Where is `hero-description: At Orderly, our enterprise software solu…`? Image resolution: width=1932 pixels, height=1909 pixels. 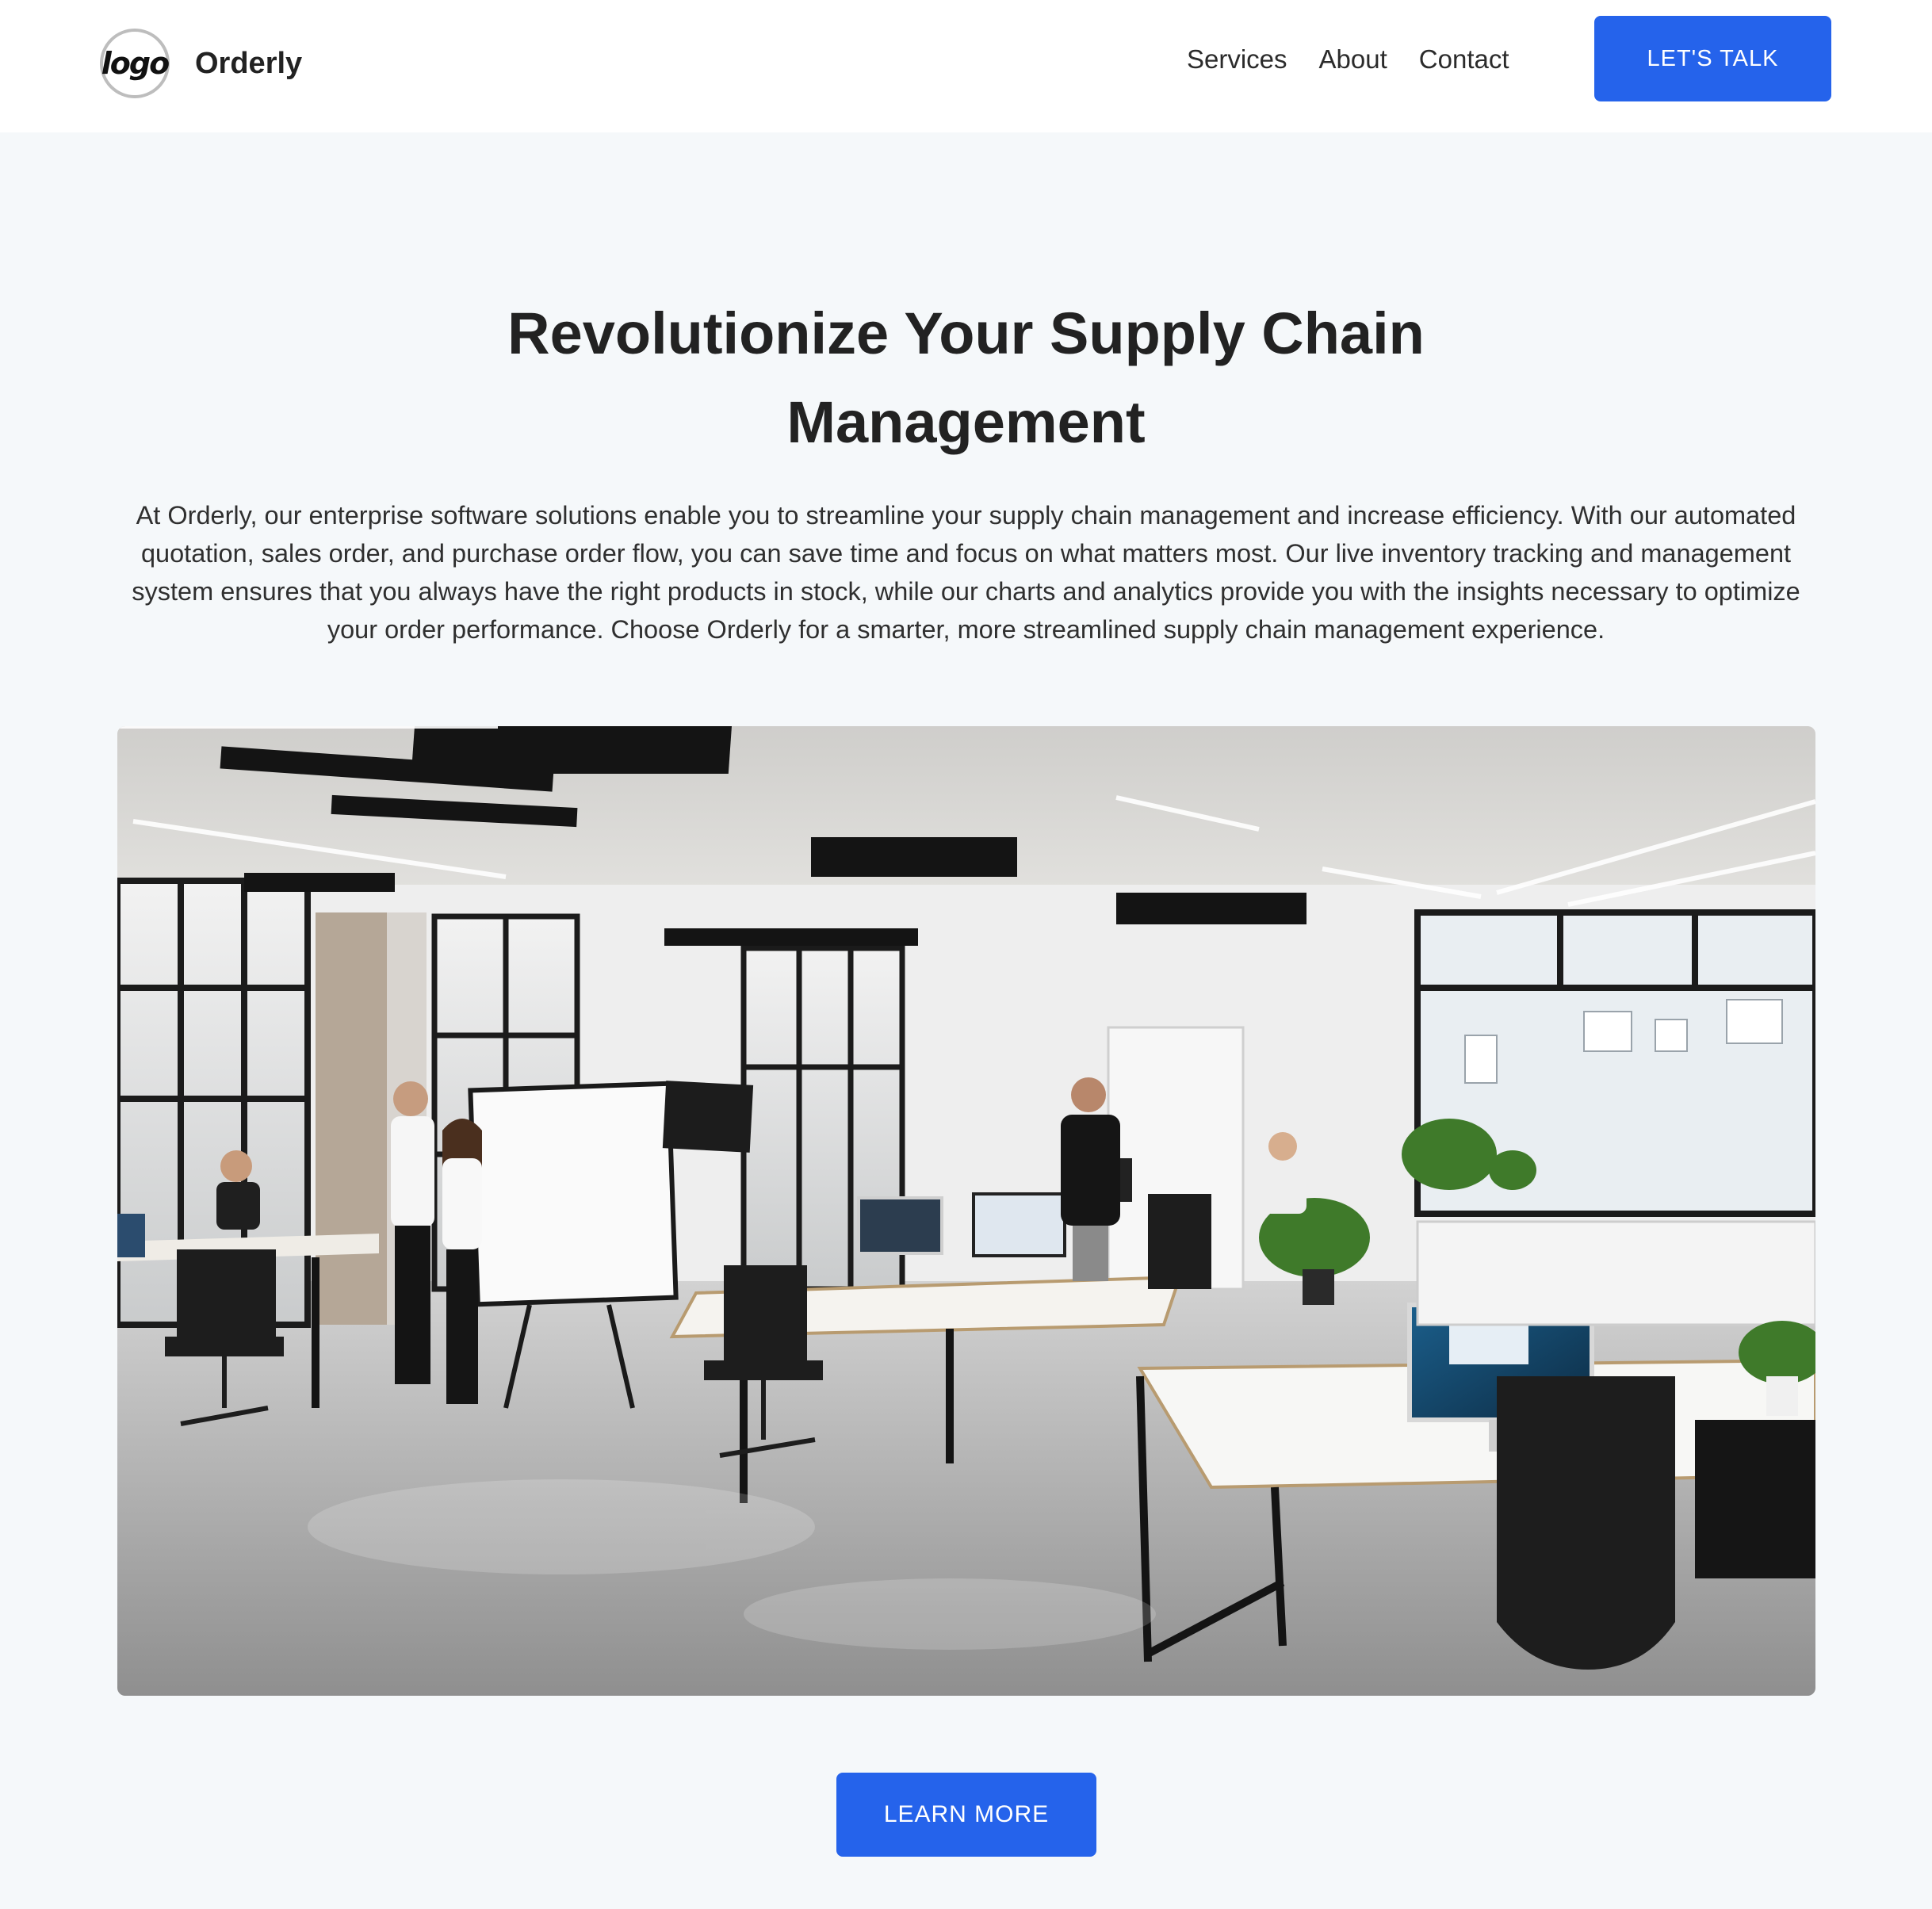 hero-description: At Orderly, our enterprise software solu… is located at coordinates (966, 573).